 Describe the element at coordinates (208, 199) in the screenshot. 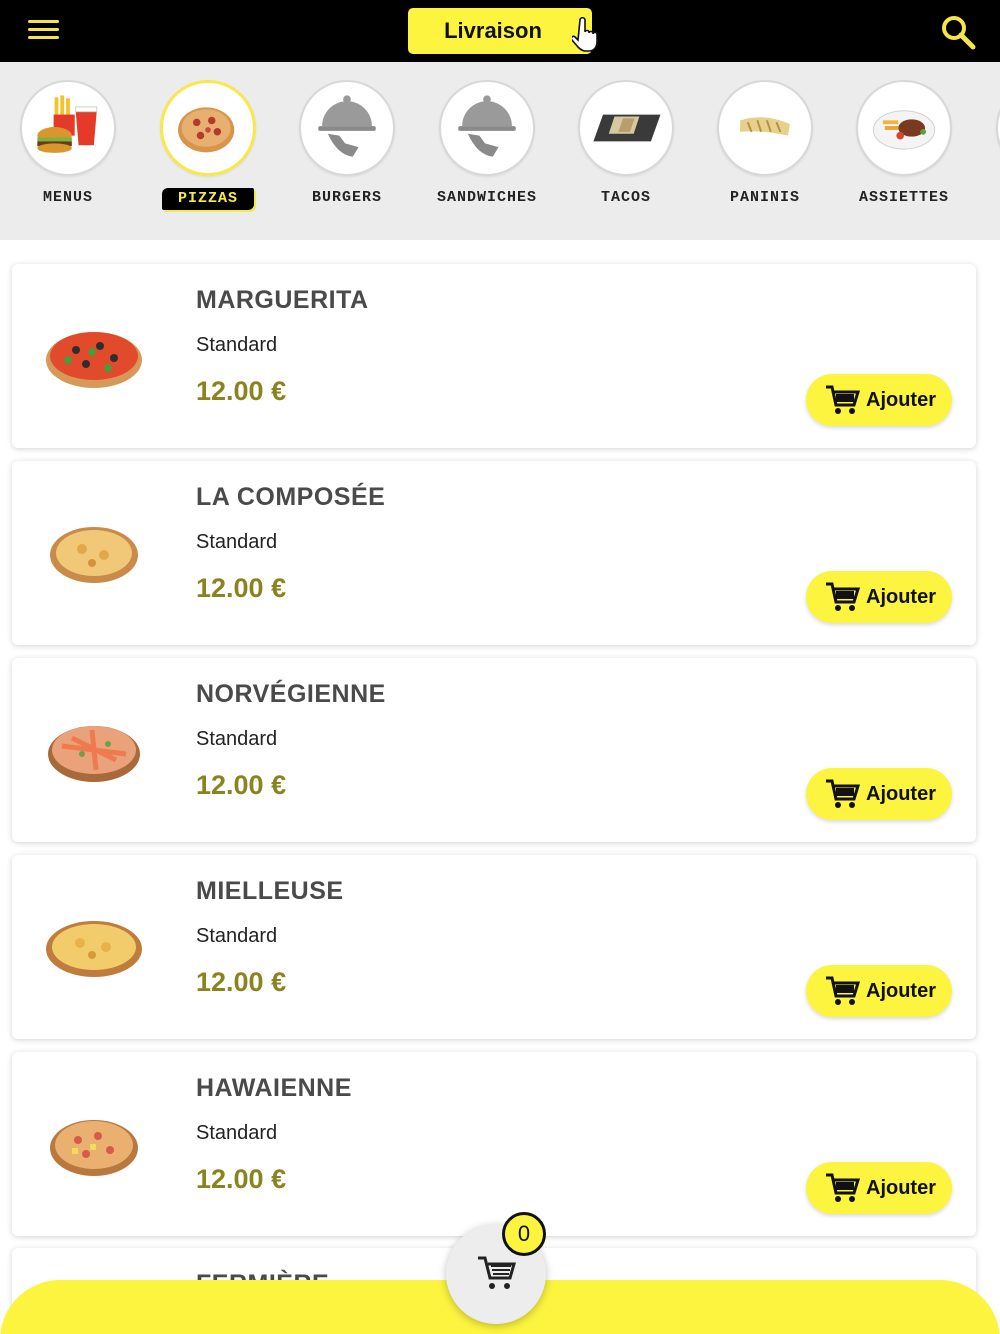

I see `category-label: PIZZAS` at that location.